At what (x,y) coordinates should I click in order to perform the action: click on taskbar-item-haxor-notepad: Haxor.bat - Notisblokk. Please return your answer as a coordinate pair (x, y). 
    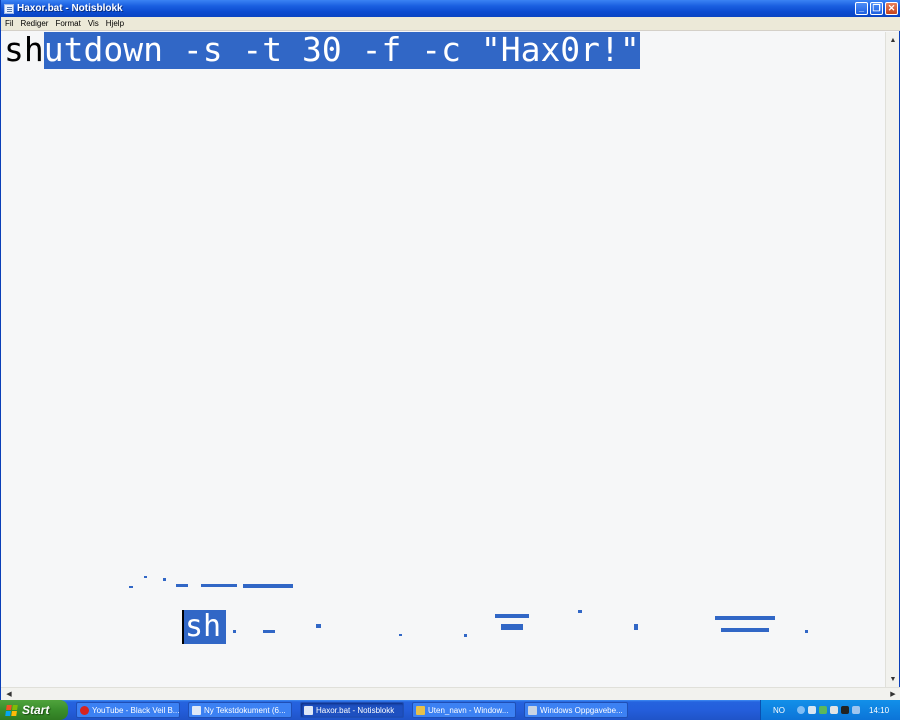
    Looking at the image, I should click on (352, 710).